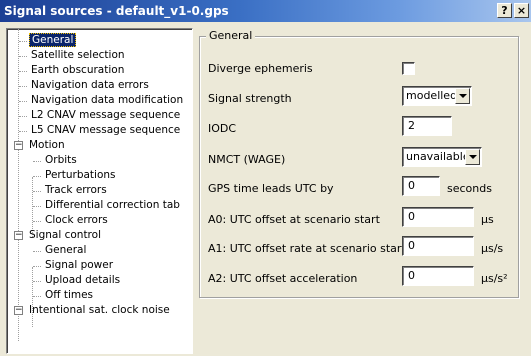  What do you see at coordinates (53, 40) in the screenshot?
I see `tree-item-general: General` at bounding box center [53, 40].